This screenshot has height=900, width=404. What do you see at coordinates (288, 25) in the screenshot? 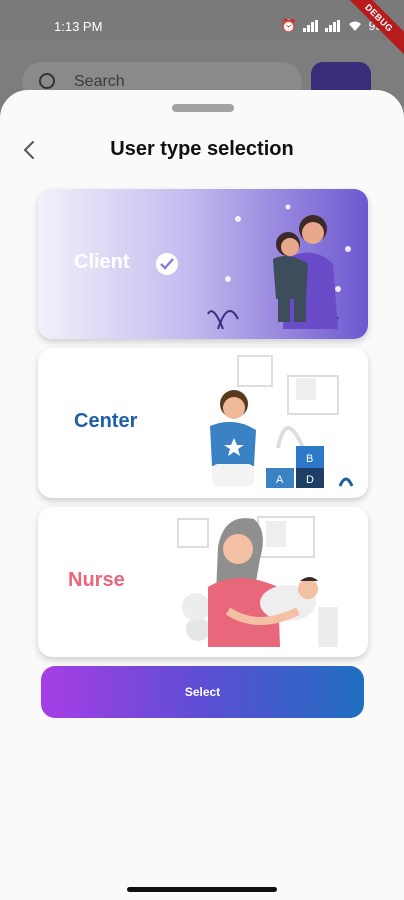
I see `alarm-icon: ⏰` at bounding box center [288, 25].